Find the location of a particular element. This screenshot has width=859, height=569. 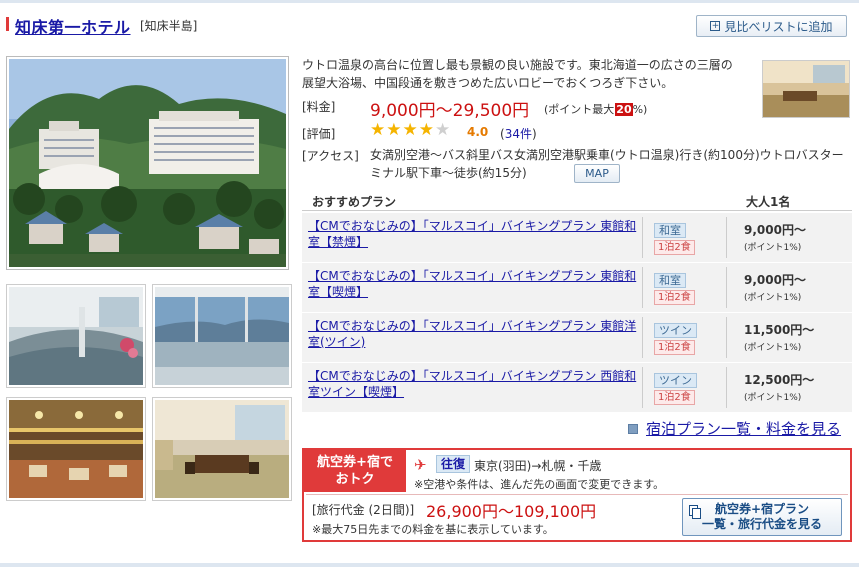

air-hotel-plans-button: 航空券+宿プラン 一覧・旅行代金を見る is located at coordinates (762, 517).